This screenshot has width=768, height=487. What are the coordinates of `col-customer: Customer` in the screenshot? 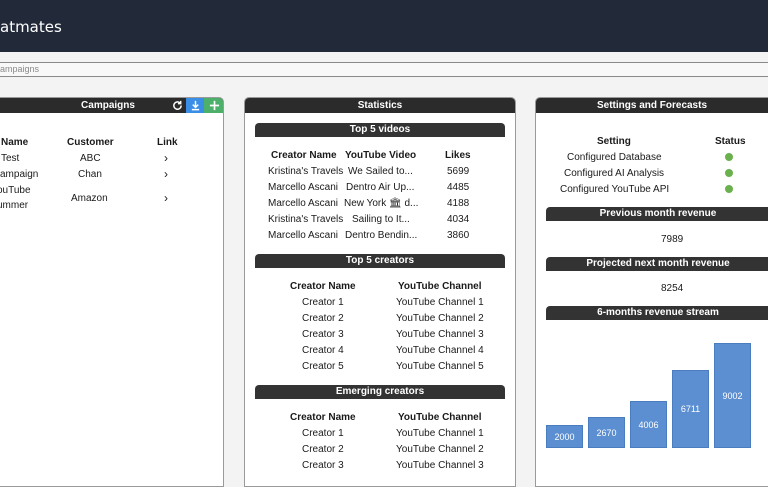 It's located at (90, 142).